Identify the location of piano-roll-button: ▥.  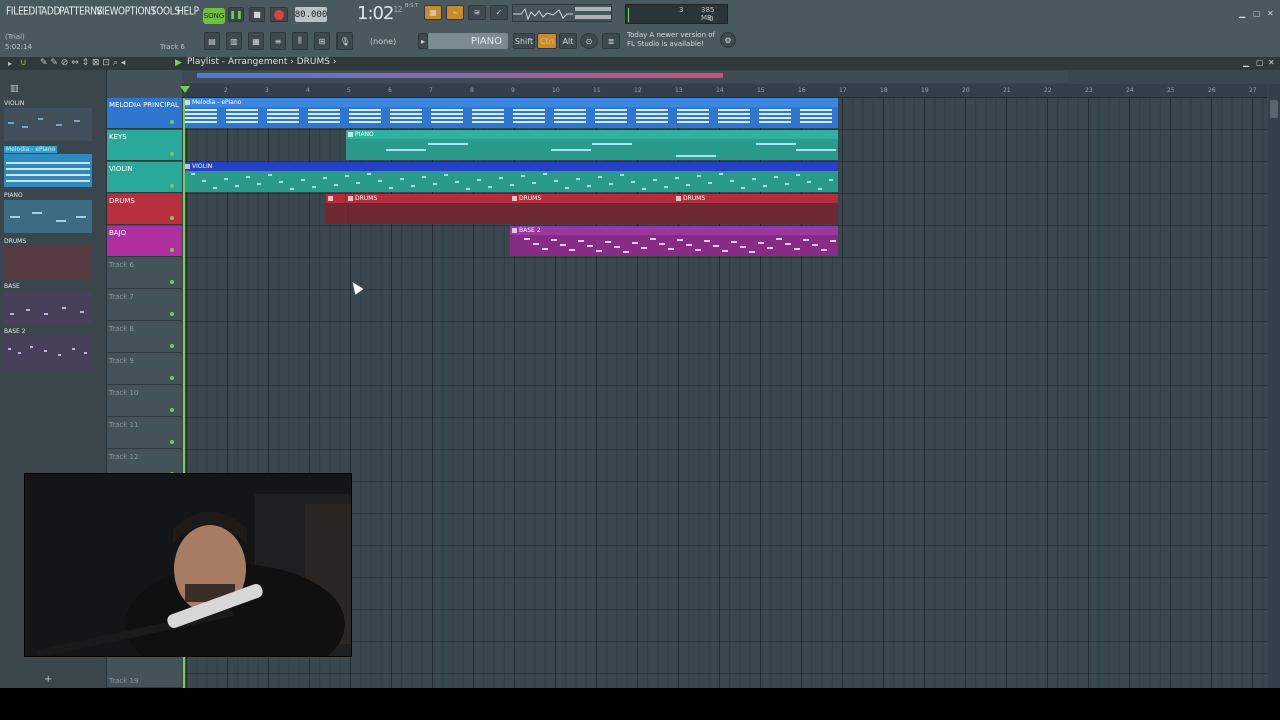
(234, 41).